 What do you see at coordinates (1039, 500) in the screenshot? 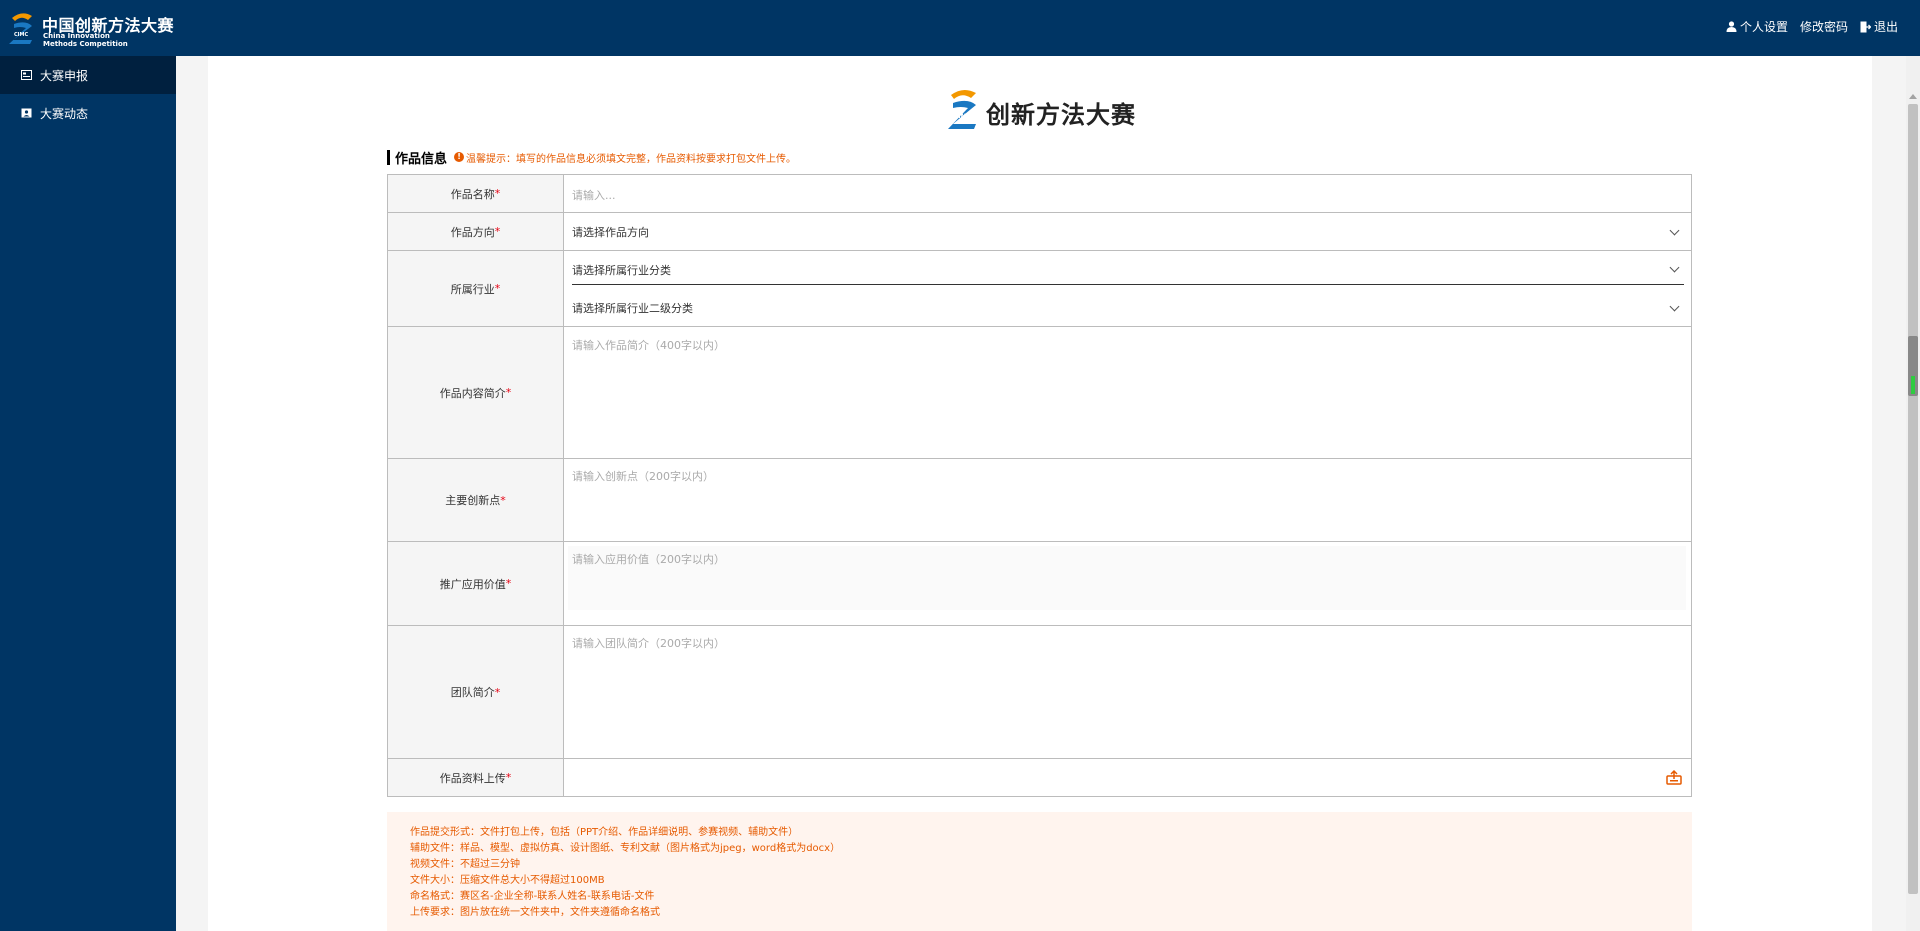
I see `form-row-innovation: 主要创新点 * 请输入创新点（200字以内）` at bounding box center [1039, 500].